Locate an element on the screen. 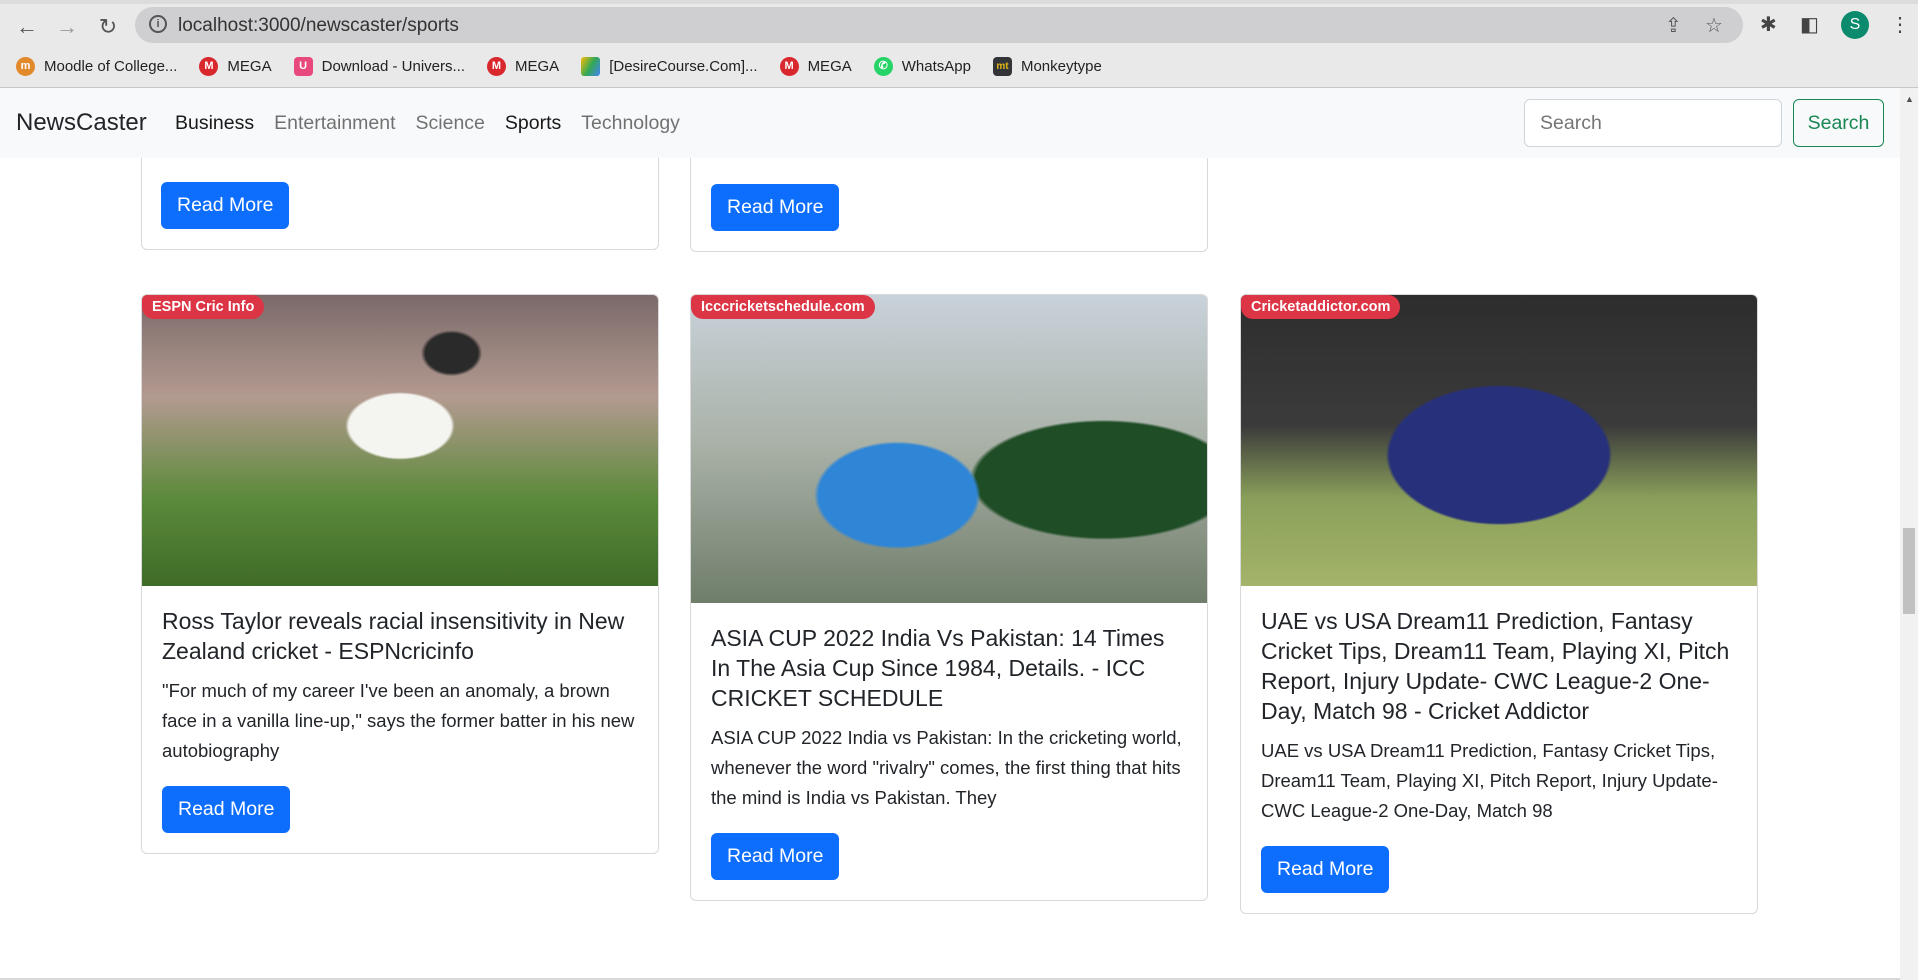 This screenshot has height=980, width=1918. bookmark: mt Monkeytype is located at coordinates (1047, 66).